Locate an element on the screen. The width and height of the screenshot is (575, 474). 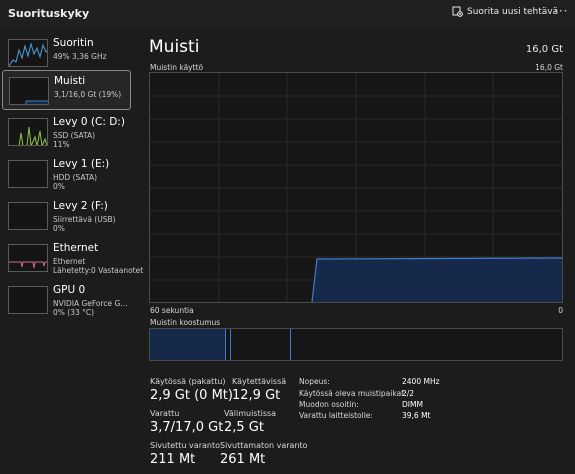
sidebar-item-type: Siirrettävä (USB) is located at coordinates (84, 219).